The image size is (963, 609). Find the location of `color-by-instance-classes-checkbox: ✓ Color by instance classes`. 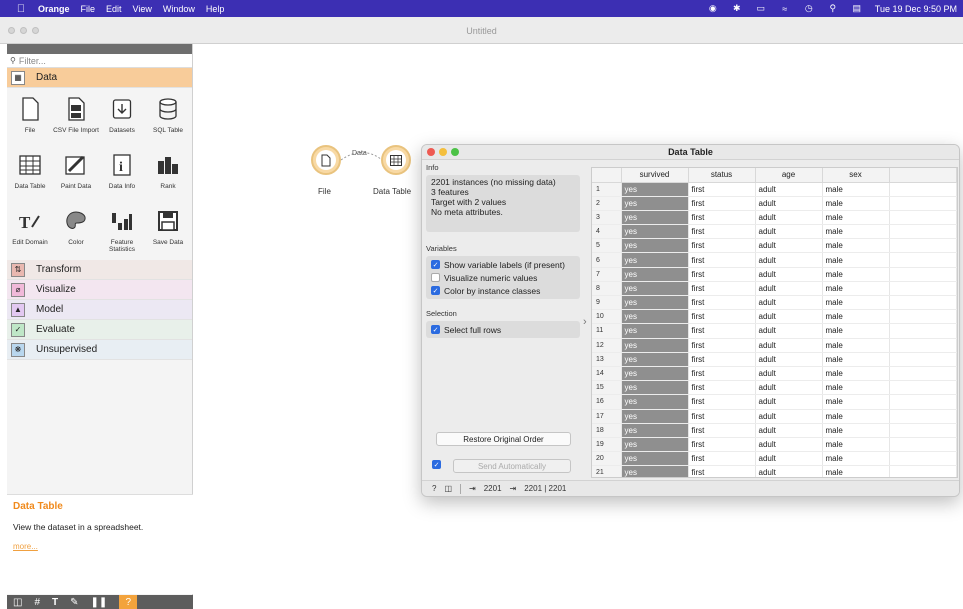

color-by-instance-classes-checkbox: ✓ Color by instance classes is located at coordinates (503, 290).